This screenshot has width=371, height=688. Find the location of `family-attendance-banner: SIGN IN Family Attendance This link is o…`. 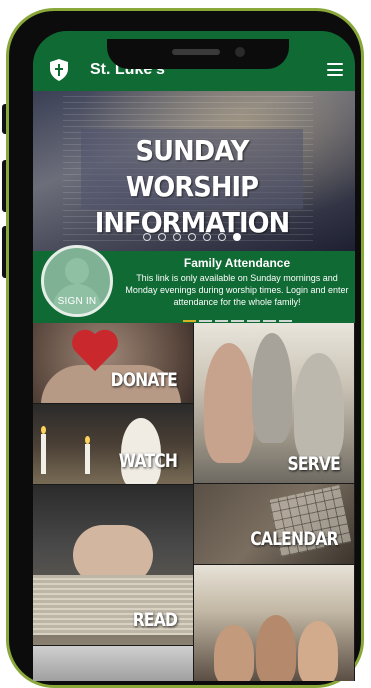

family-attendance-banner: SIGN IN Family Attendance This link is o… is located at coordinates (194, 284).